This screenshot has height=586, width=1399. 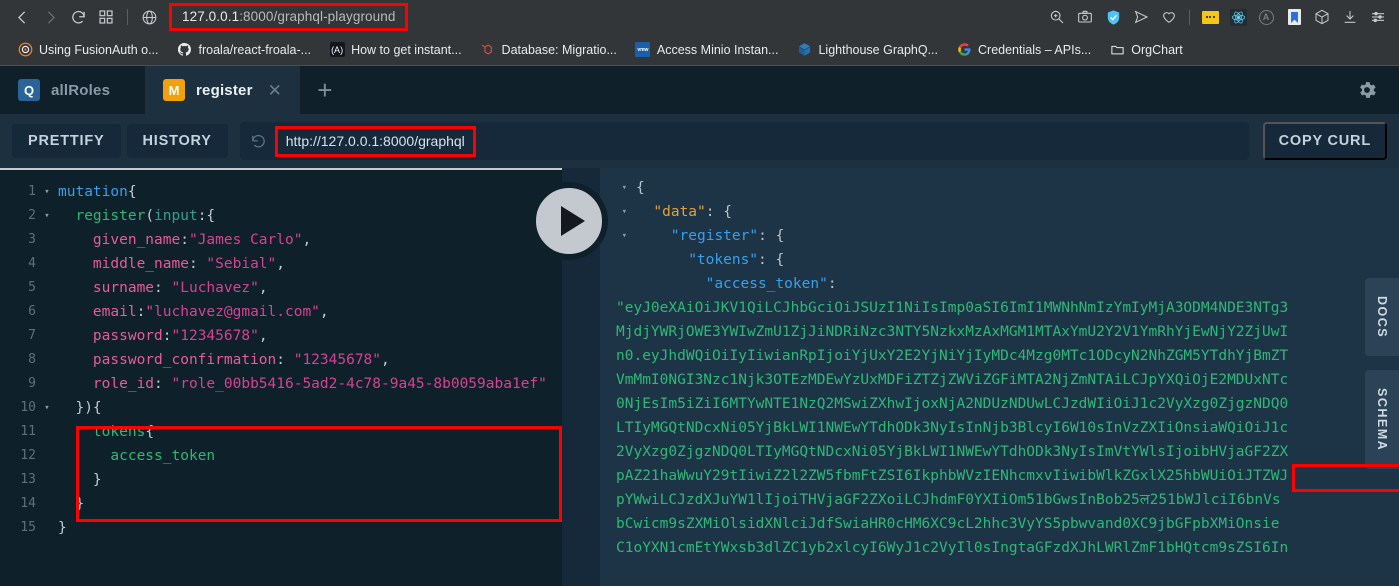 I want to click on bookmark-book-icon, so click(x=1294, y=17).